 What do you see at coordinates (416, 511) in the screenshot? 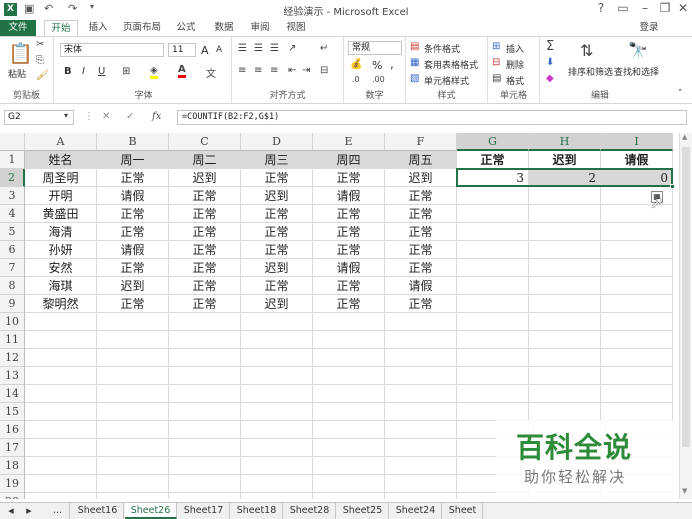
I see `sheet-tab-sheet24: Sheet24` at bounding box center [416, 511].